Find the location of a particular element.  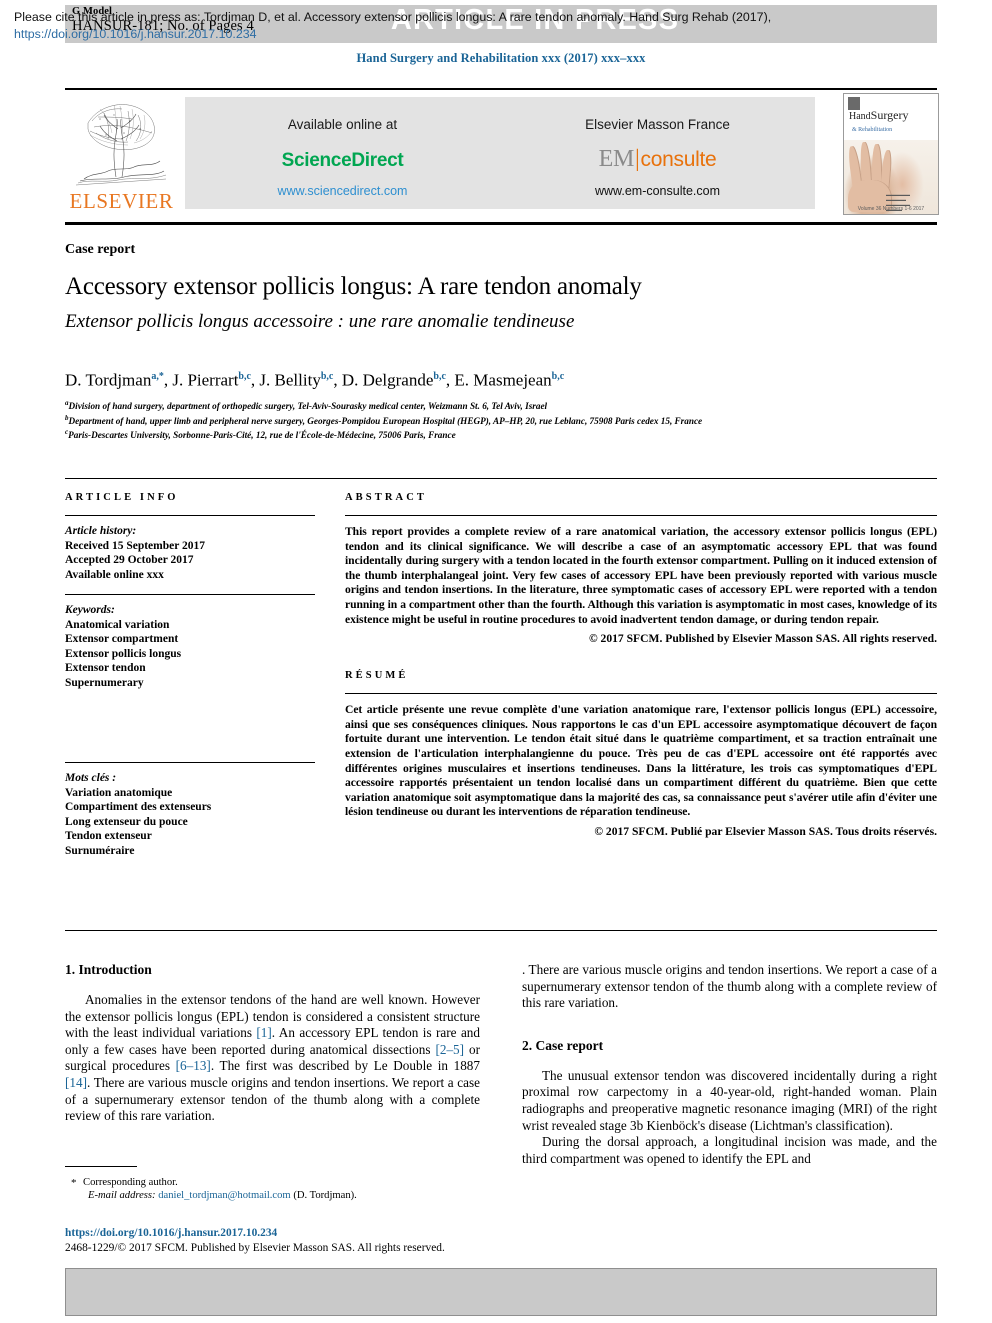

keywords-divider is located at coordinates (190, 594).